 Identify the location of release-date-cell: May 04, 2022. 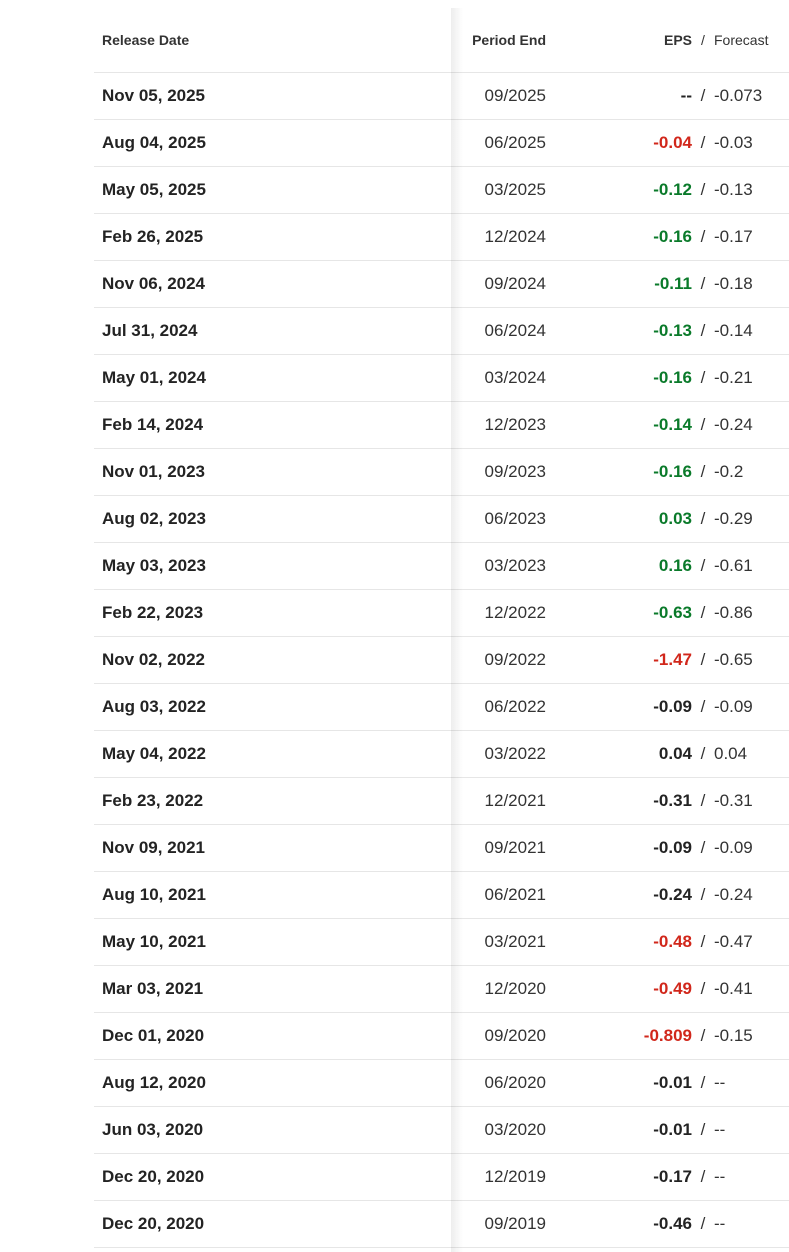
(154, 753).